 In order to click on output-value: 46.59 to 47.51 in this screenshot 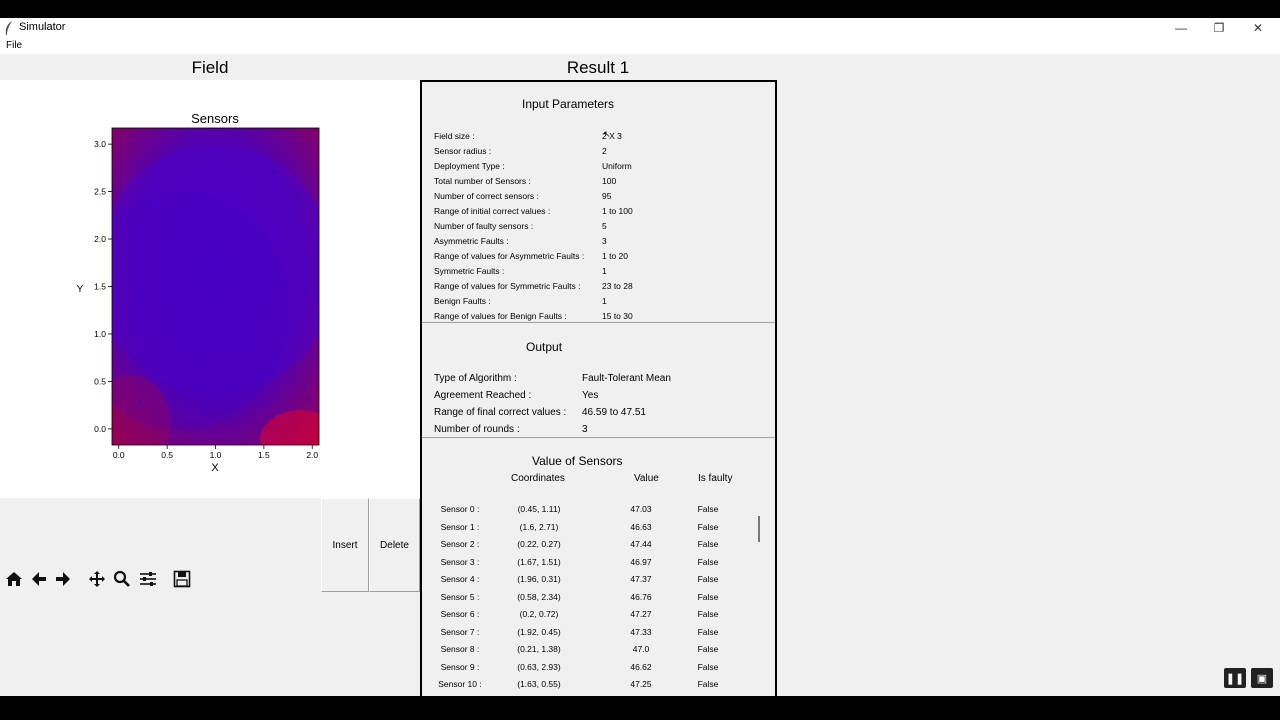, I will do `click(614, 412)`.